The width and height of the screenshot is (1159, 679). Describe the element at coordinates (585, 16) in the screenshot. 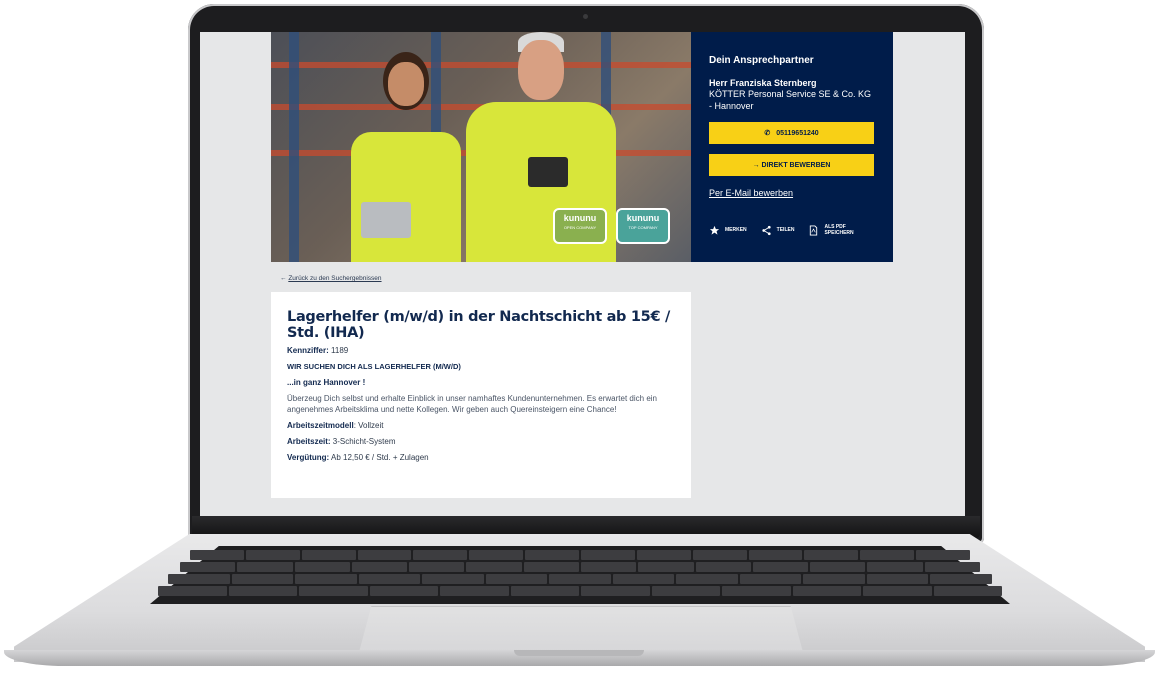

I see `webcam` at that location.